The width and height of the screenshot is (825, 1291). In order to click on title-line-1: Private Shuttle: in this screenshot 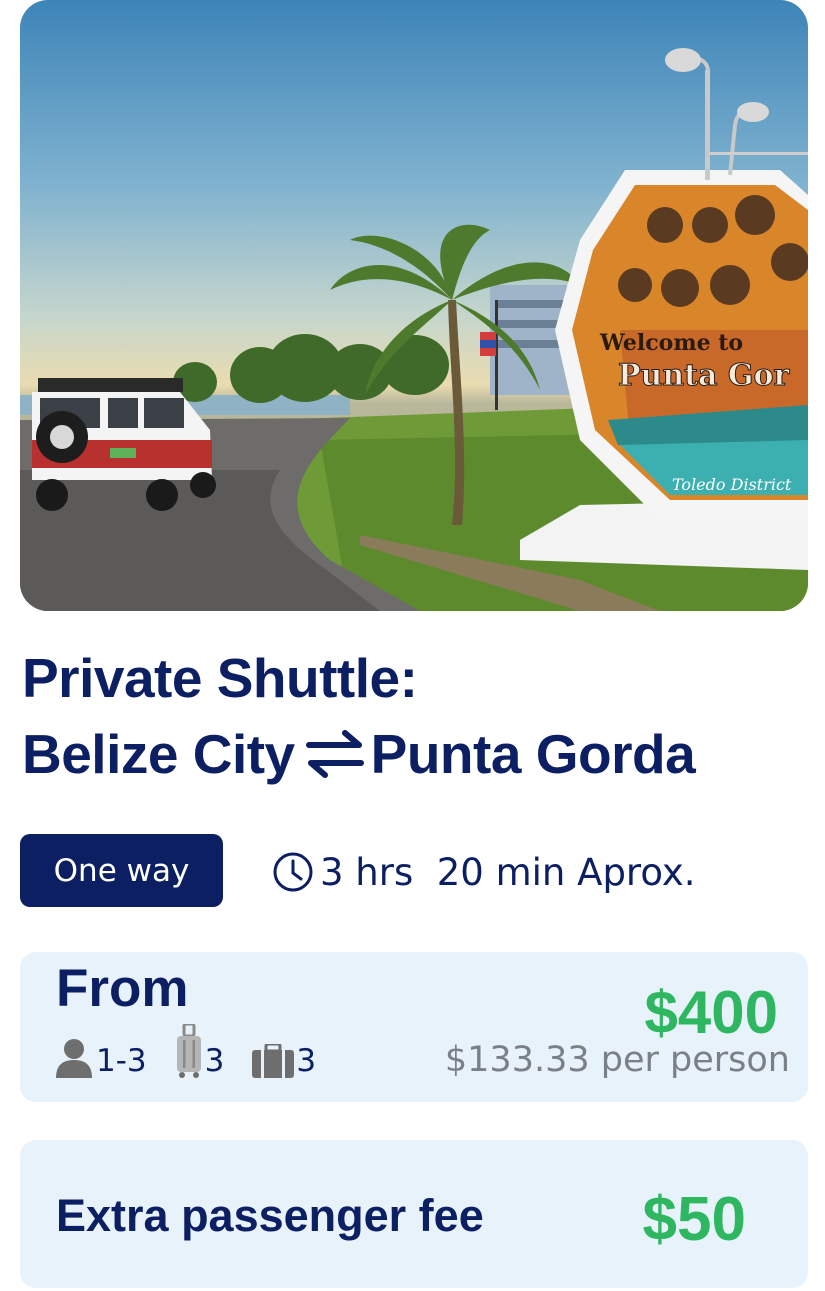, I will do `click(220, 678)`.